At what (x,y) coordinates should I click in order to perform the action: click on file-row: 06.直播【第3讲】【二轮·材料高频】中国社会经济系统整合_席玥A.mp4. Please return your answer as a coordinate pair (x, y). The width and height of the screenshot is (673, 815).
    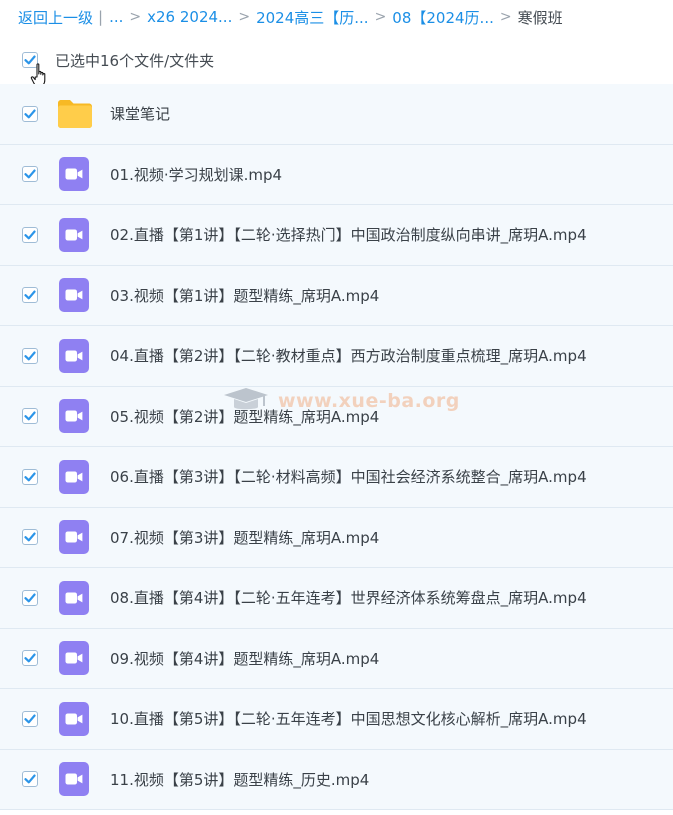
    Looking at the image, I should click on (336, 477).